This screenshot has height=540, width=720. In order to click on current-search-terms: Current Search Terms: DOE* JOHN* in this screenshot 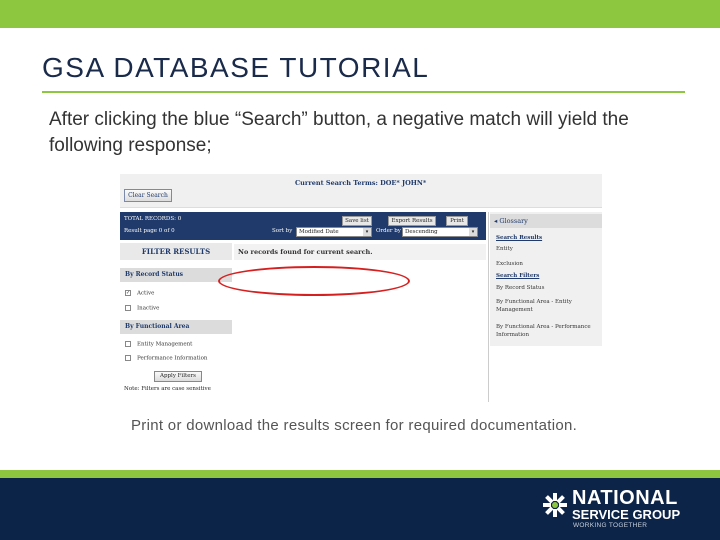, I will do `click(361, 183)`.